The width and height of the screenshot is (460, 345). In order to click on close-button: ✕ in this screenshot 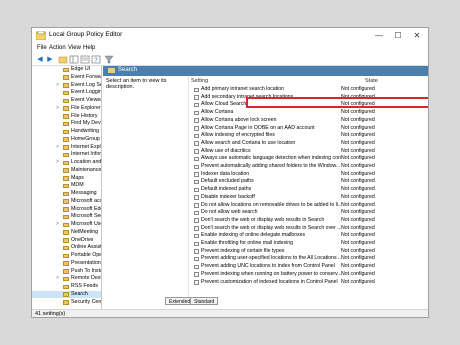, I will do `click(417, 35)`.